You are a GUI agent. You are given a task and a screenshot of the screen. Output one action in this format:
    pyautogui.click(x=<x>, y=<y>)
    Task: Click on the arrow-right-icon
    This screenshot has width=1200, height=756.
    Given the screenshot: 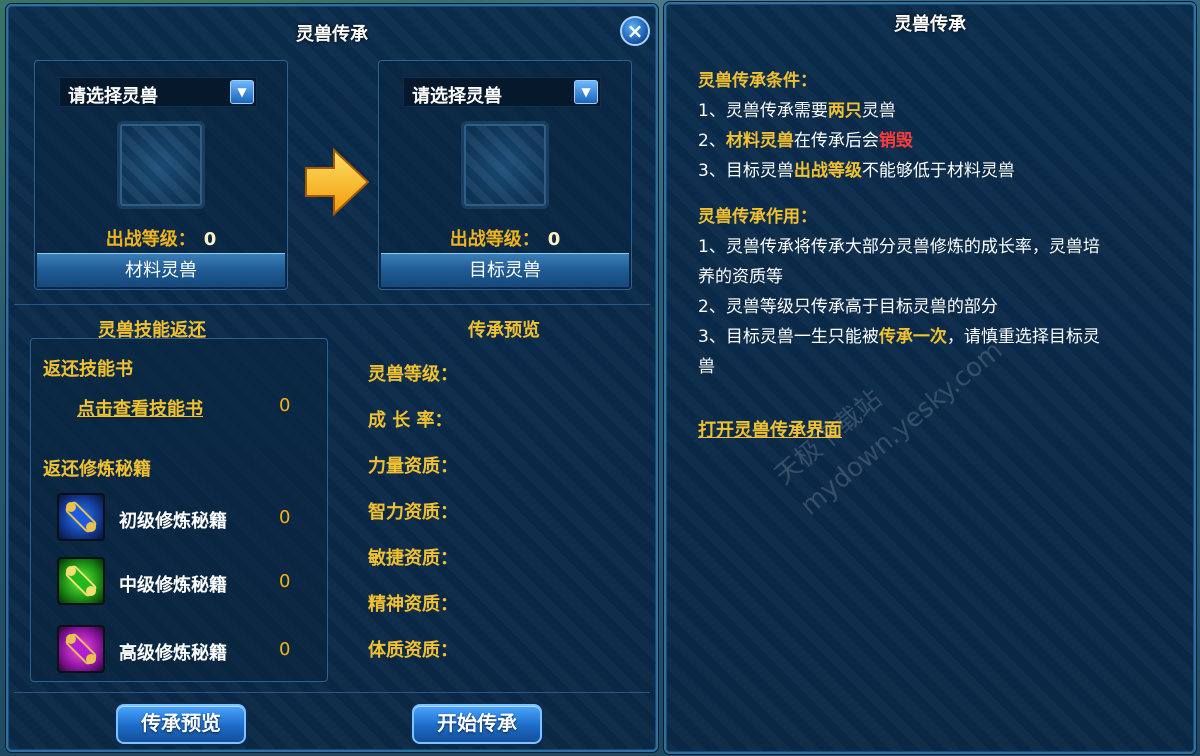 What is the action you would take?
    pyautogui.click(x=337, y=182)
    